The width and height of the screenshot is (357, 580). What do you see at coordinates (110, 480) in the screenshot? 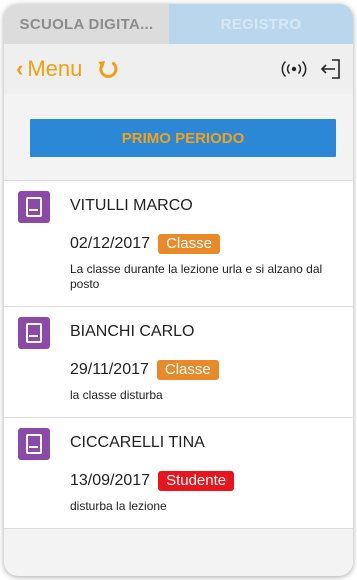
I see `note-date: 13/09/2017` at bounding box center [110, 480].